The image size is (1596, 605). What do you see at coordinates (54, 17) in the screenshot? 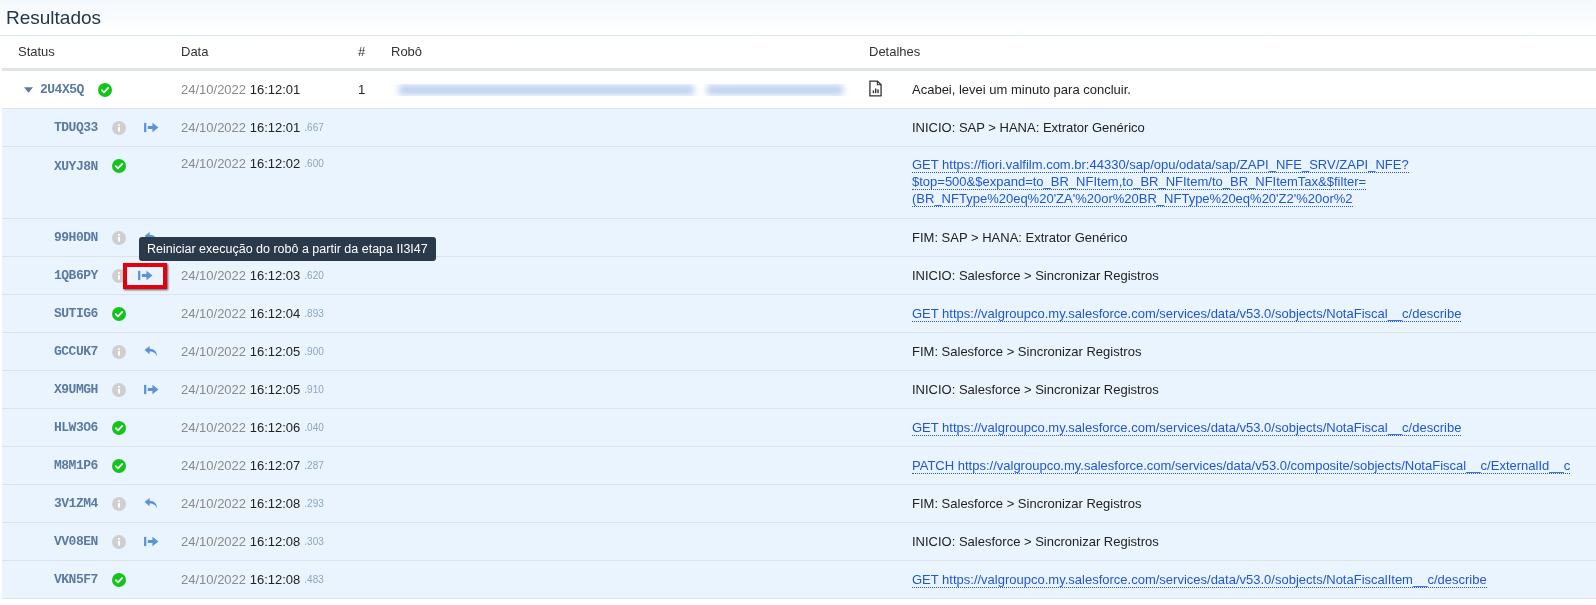
I see `section-title: Resultados` at bounding box center [54, 17].